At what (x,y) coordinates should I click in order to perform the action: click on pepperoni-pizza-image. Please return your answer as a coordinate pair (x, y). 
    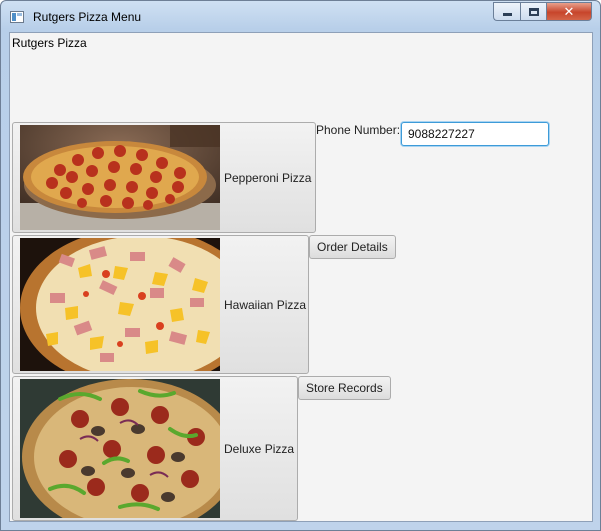
    Looking at the image, I should click on (120, 177).